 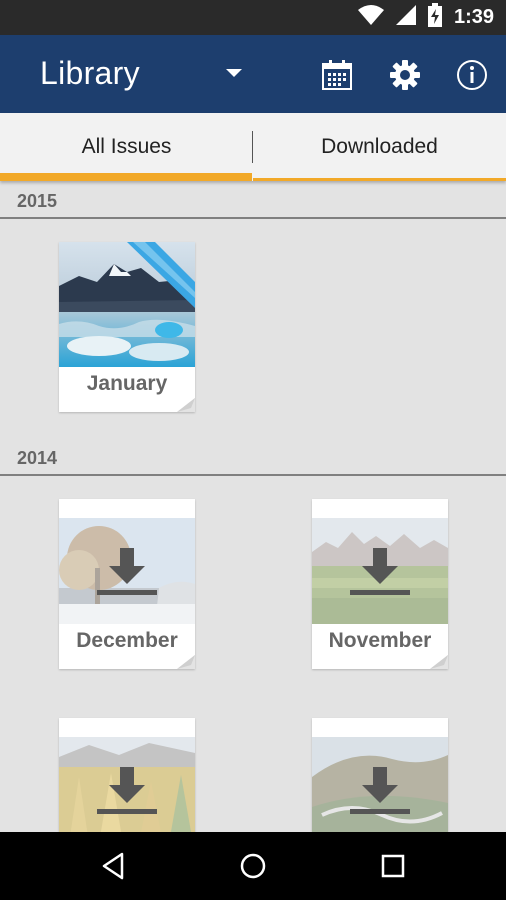 What do you see at coordinates (405, 75) in the screenshot?
I see `settings-gear-icon` at bounding box center [405, 75].